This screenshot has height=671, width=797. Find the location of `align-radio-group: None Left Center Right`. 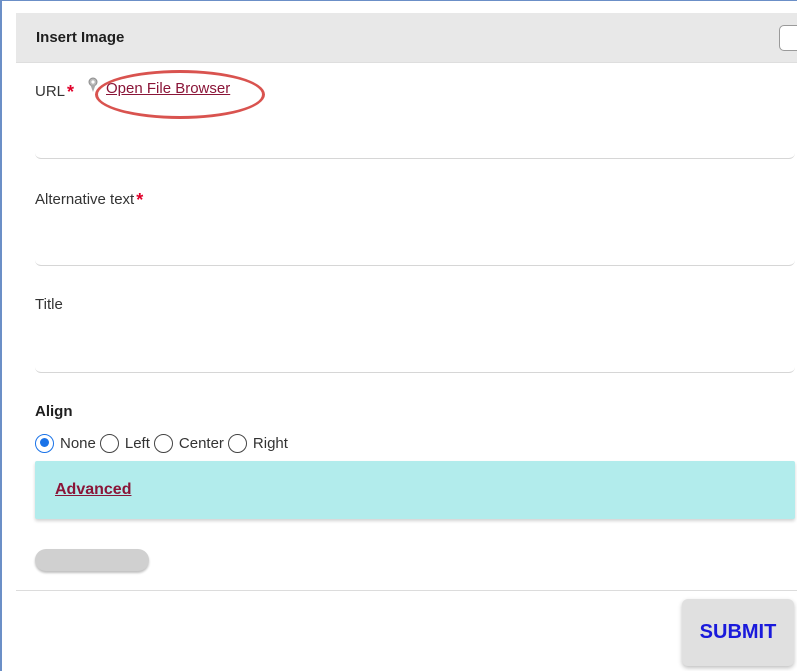

align-radio-group: None Left Center Right is located at coordinates (163, 443).